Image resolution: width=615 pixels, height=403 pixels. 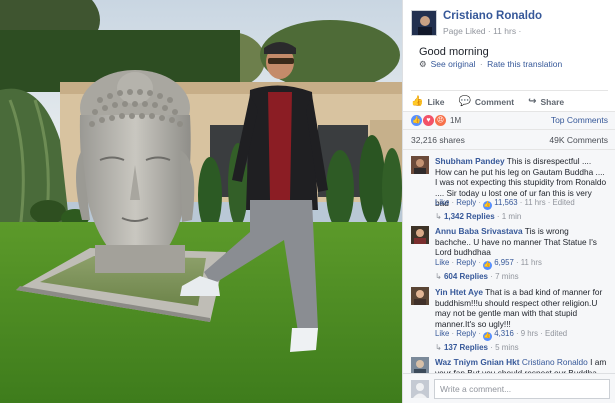 I want to click on gear-icon: ⚙, so click(x=423, y=64).